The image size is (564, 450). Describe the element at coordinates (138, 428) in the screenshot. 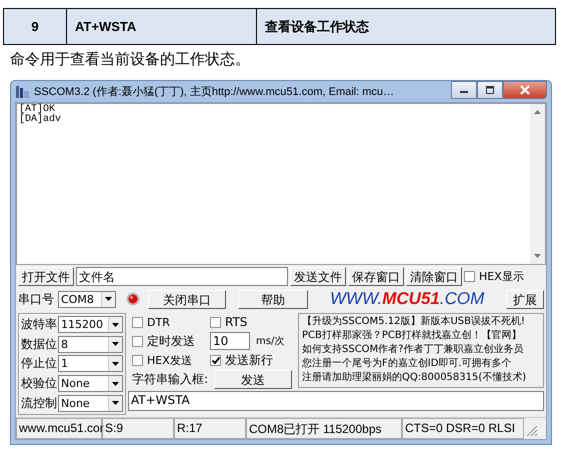

I see `status-segment: S:9` at that location.